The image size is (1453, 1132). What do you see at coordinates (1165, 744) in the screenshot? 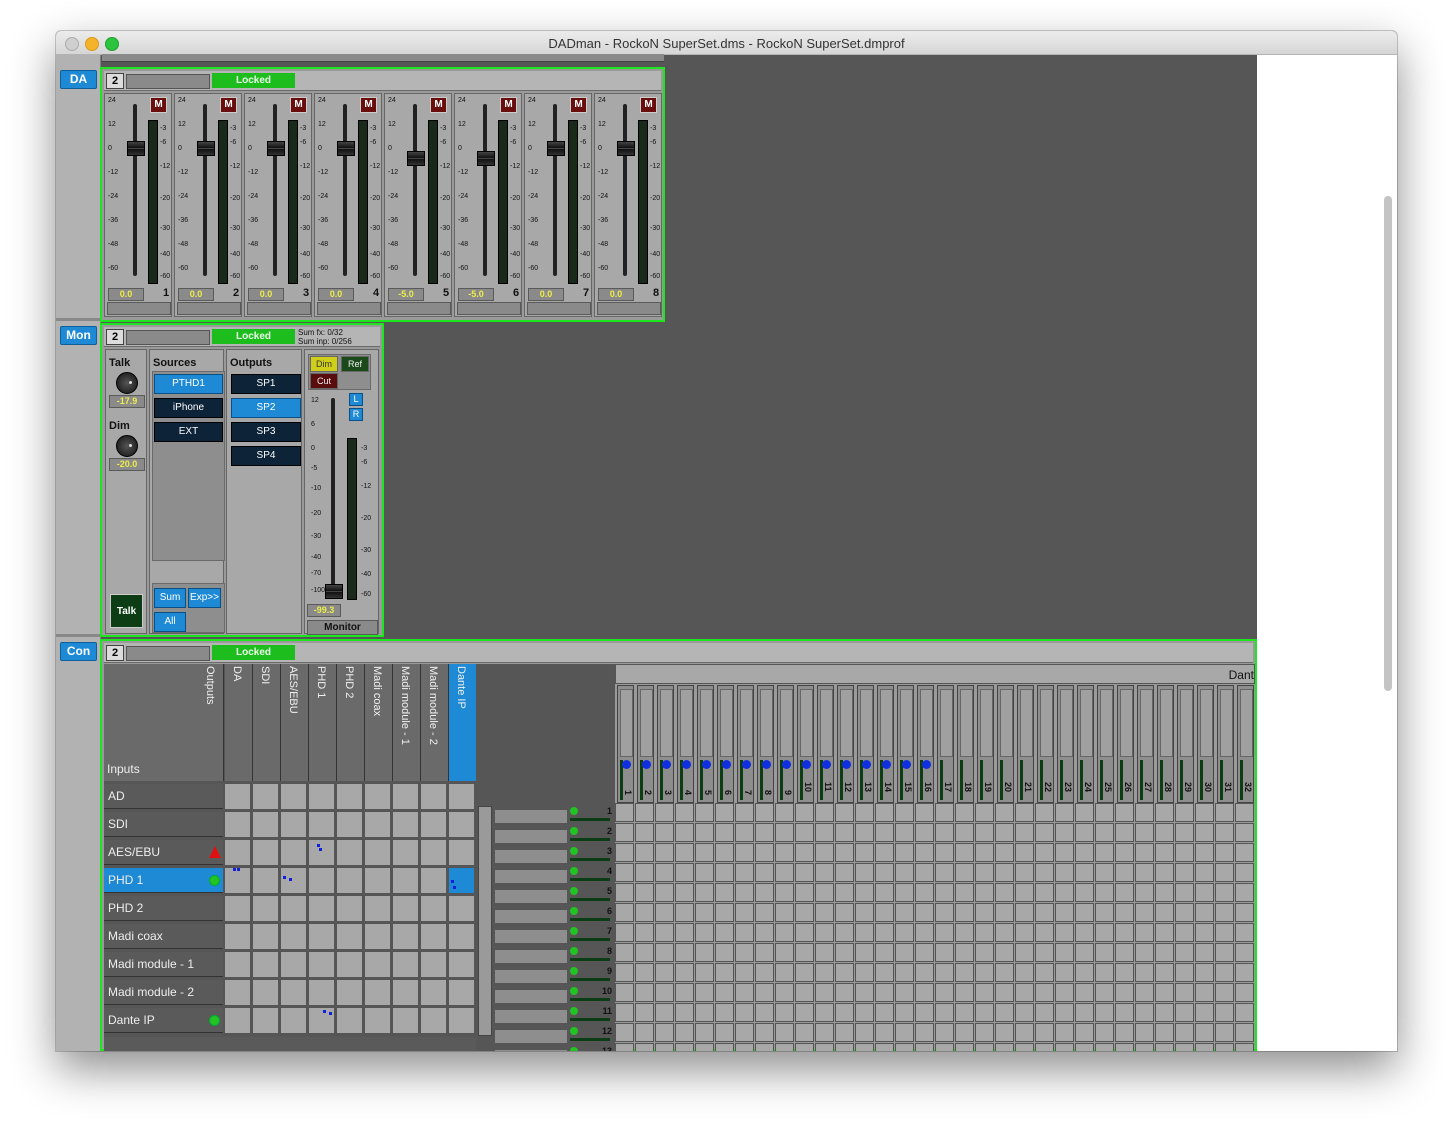
I see `dante-channel: 28` at bounding box center [1165, 744].